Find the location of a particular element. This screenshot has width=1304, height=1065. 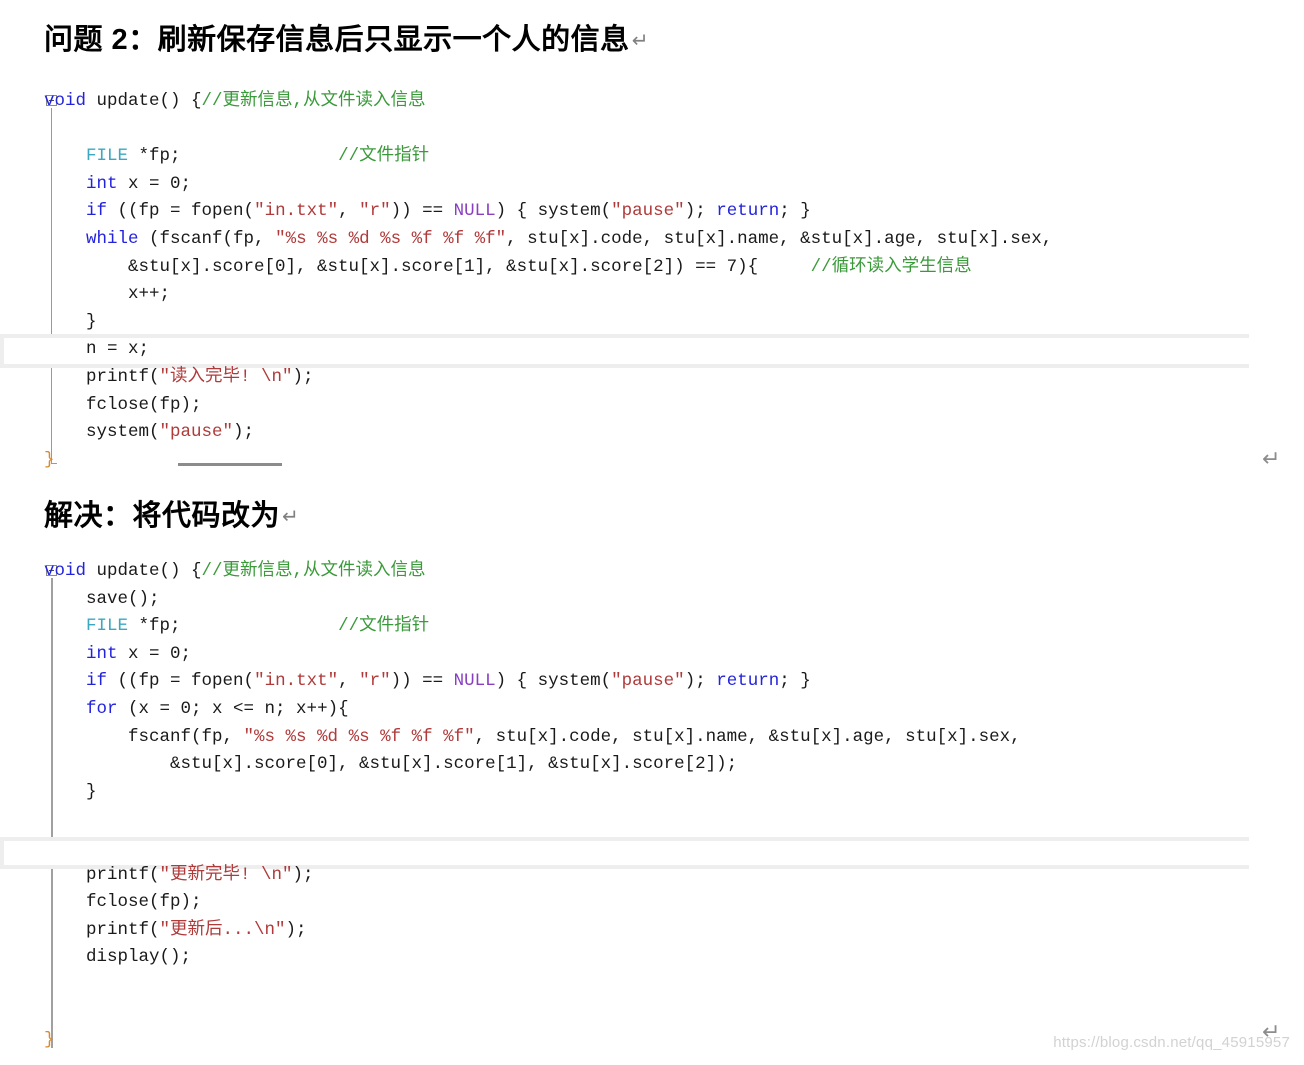

watermark-text: https://blog.csdn.net/qq_45915957 is located at coordinates (1171, 1042).